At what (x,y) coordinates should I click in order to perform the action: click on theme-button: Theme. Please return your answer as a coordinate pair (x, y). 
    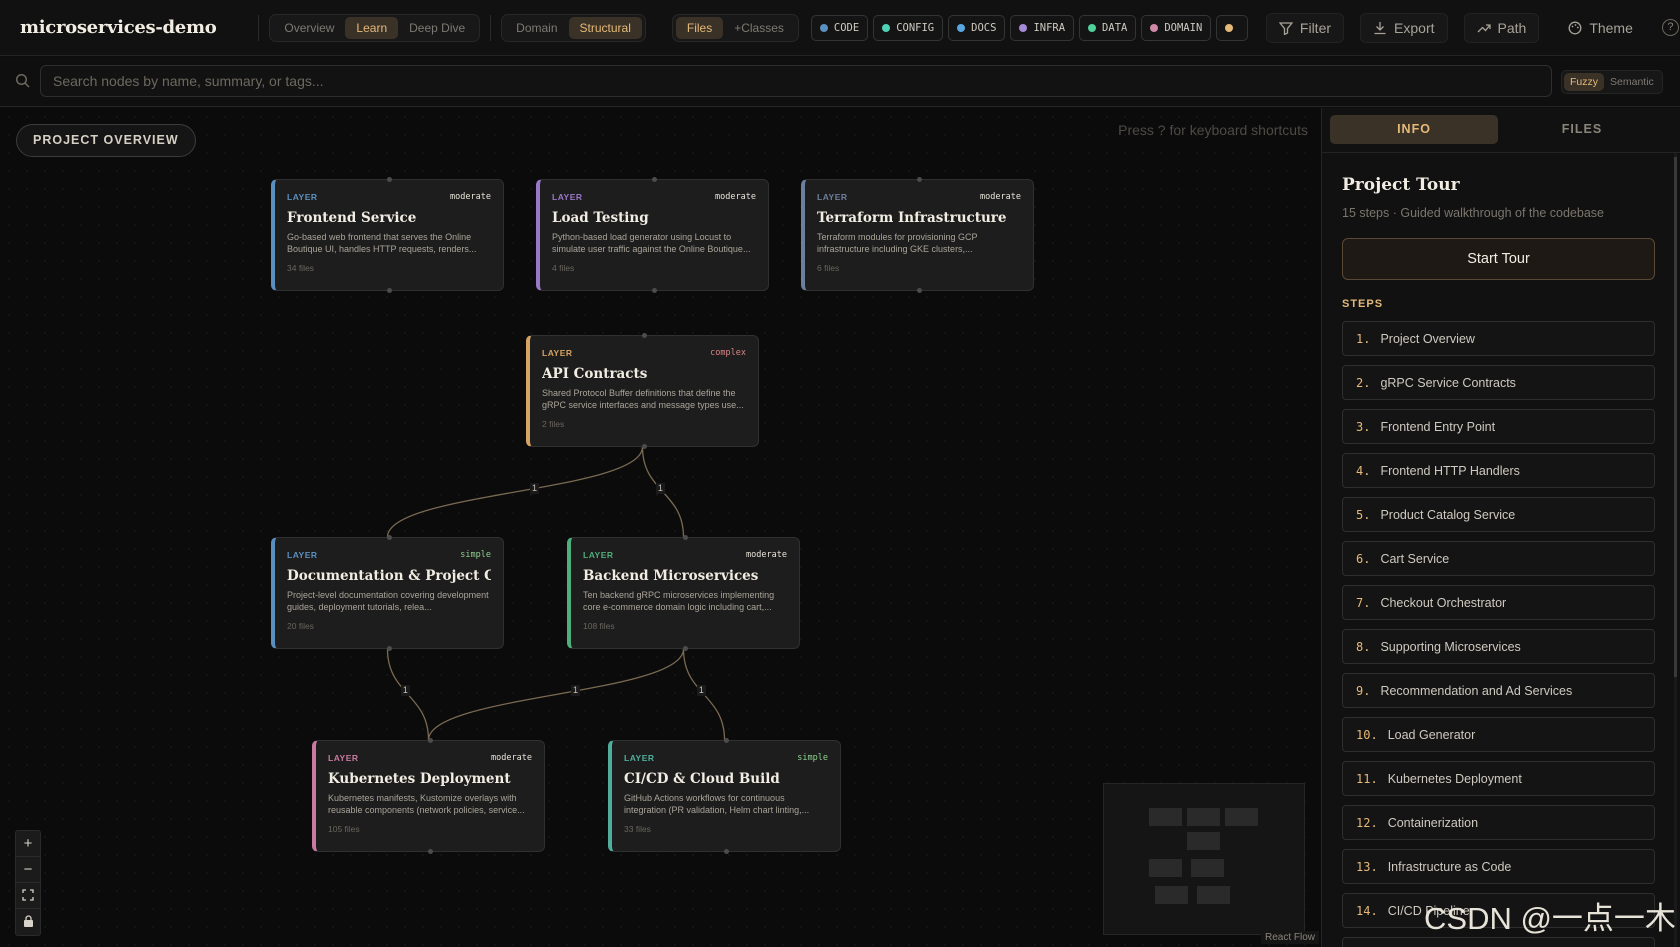
    Looking at the image, I should click on (1600, 28).